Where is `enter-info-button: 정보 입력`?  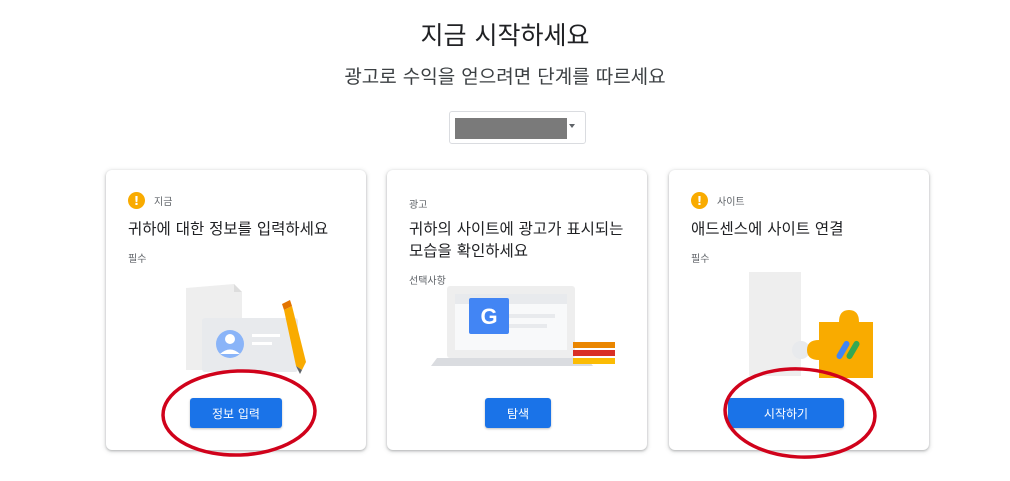 enter-info-button: 정보 입력 is located at coordinates (236, 413).